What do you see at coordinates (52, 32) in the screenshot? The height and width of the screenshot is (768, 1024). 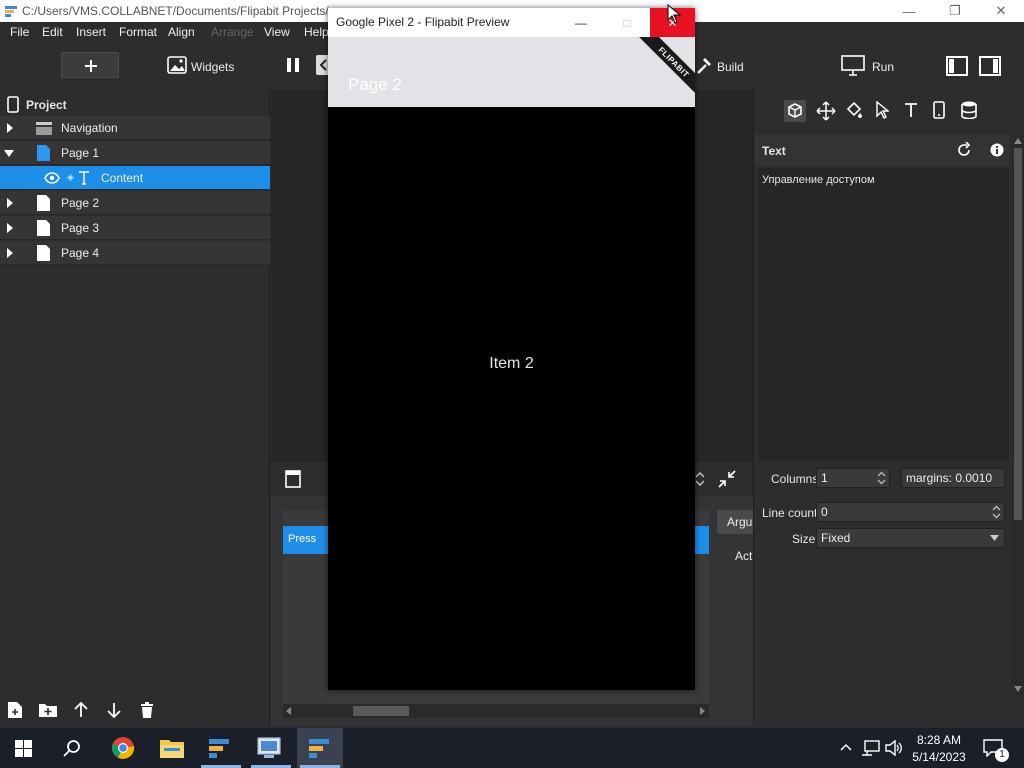 I see `menu-edit: Edit` at bounding box center [52, 32].